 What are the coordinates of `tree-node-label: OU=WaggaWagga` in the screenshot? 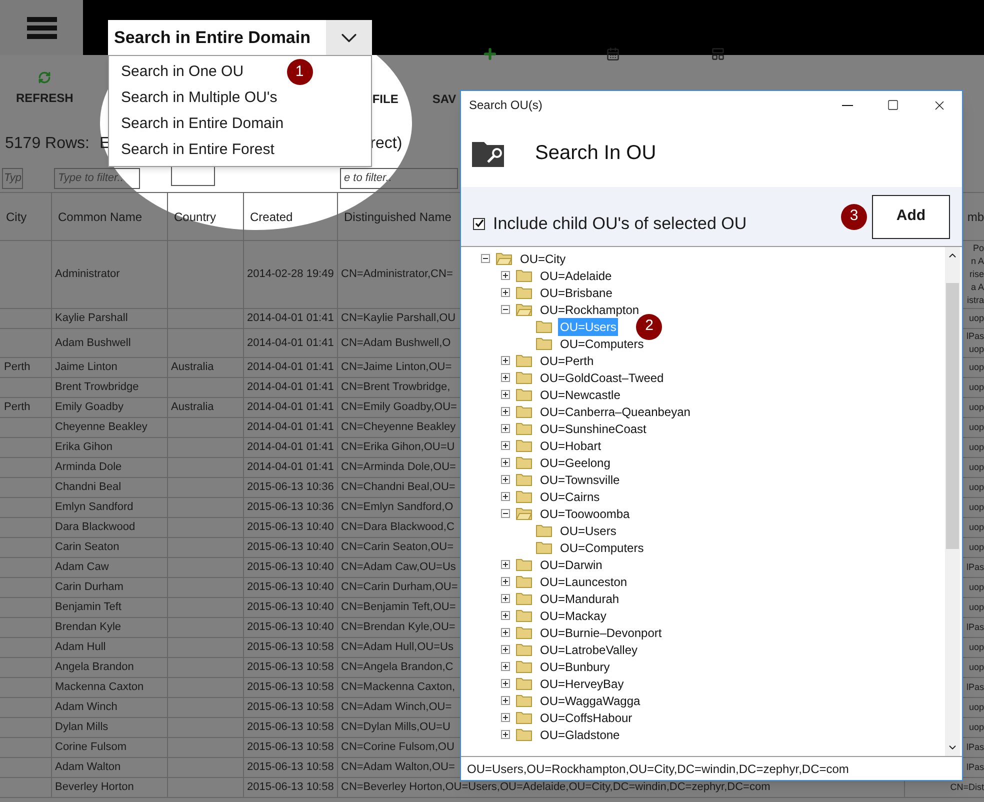 It's located at (590, 701).